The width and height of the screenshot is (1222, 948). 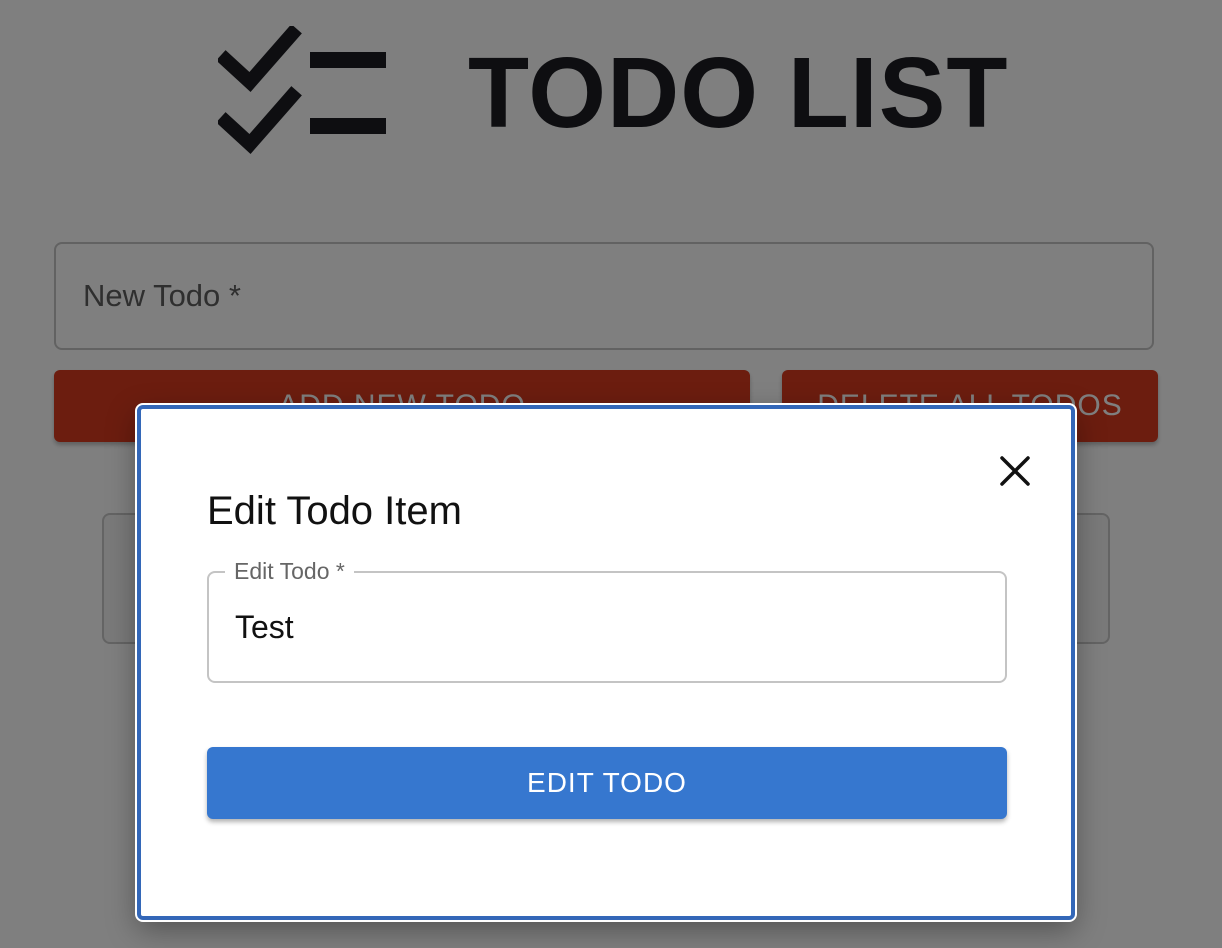 What do you see at coordinates (605, 627) in the screenshot?
I see `edit-todo-input` at bounding box center [605, 627].